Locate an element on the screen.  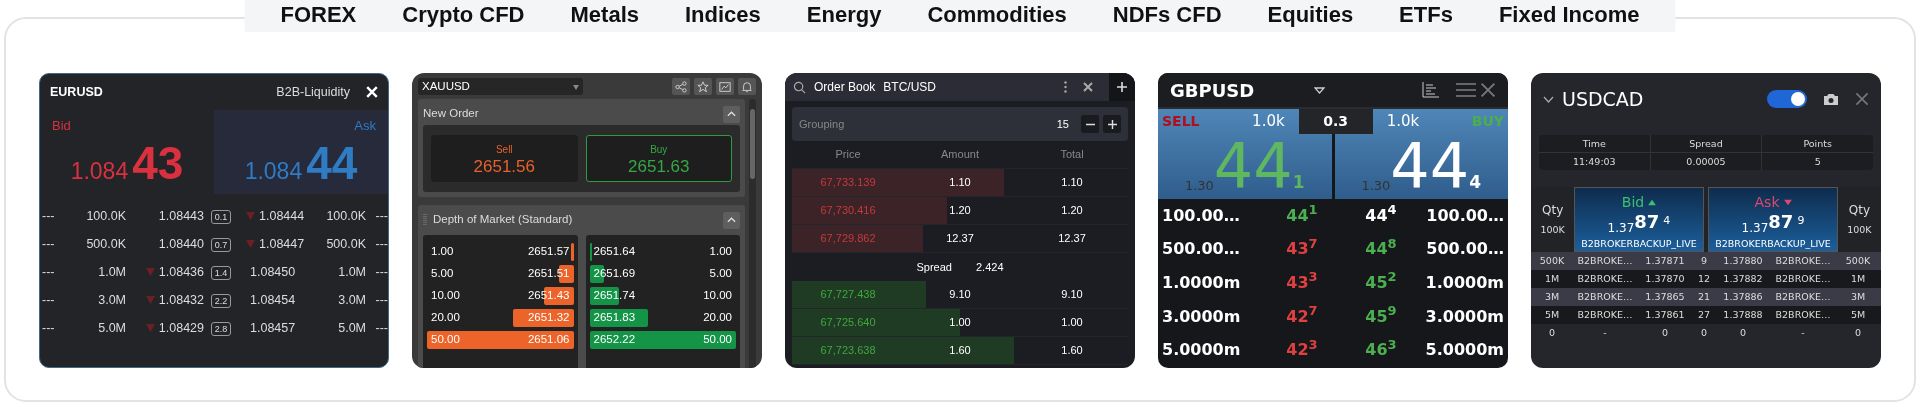
qty-cell-text: 1M is located at coordinates (1858, 278).